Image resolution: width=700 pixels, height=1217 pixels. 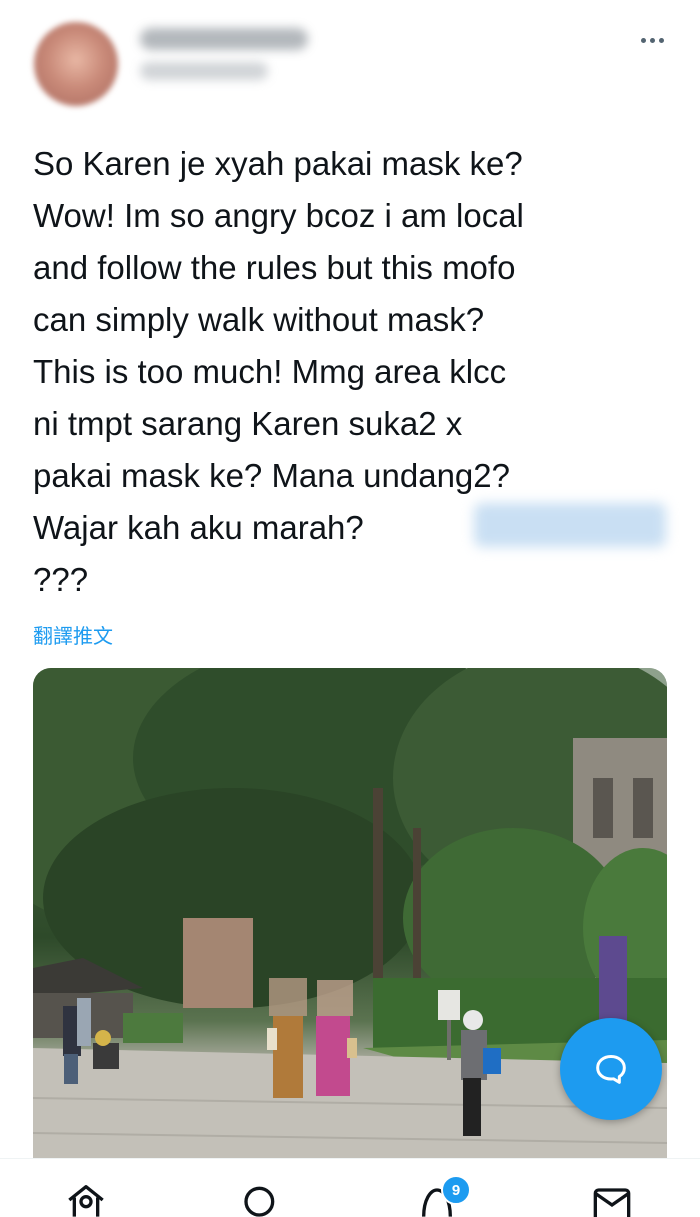 What do you see at coordinates (456, 1190) in the screenshot?
I see `notifications-badge: 9` at bounding box center [456, 1190].